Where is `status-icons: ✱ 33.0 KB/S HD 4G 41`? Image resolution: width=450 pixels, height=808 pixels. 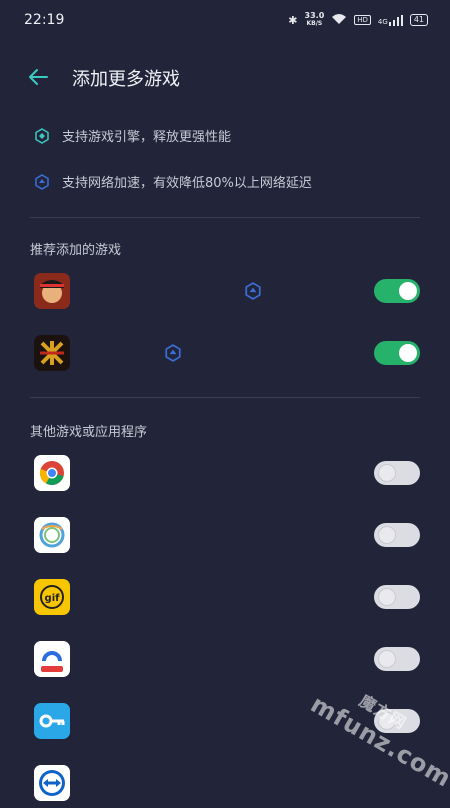 status-icons: ✱ 33.0 KB/S HD 4G 41 is located at coordinates (358, 20).